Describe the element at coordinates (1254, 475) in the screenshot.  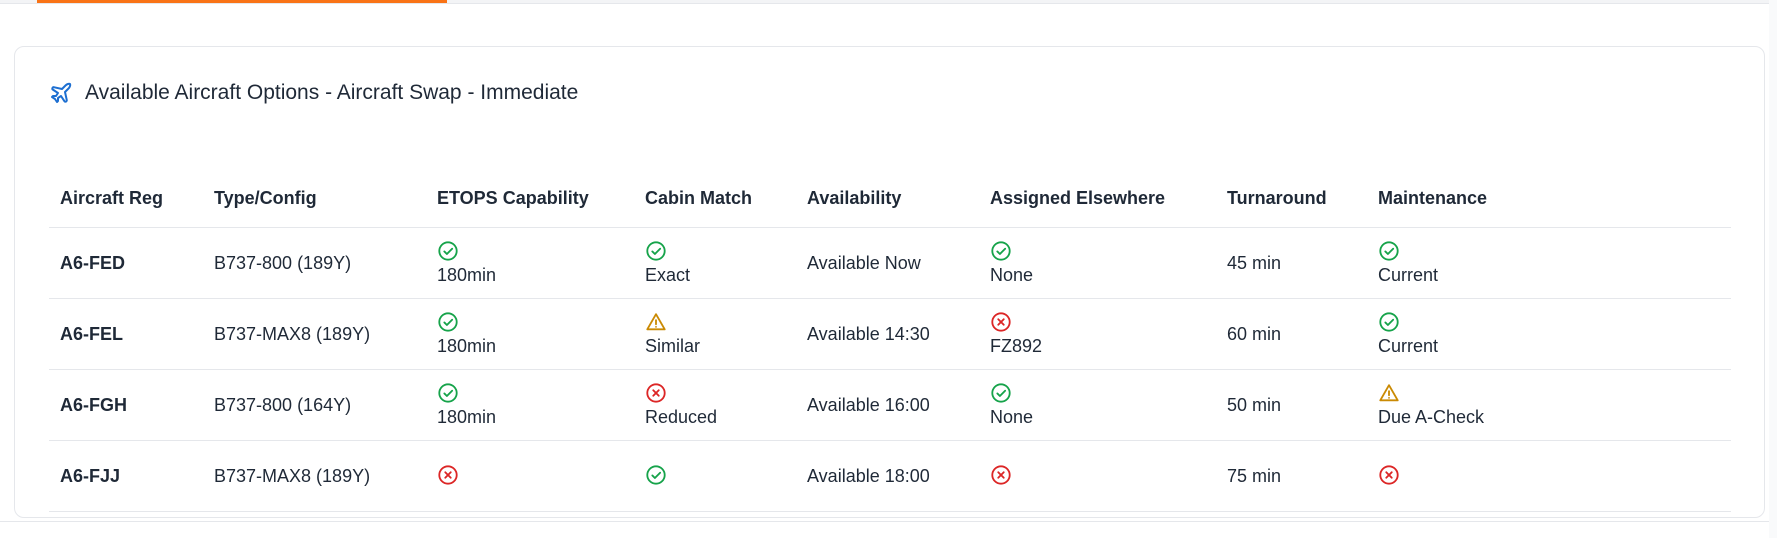
I see `turnaround-text: 75 min` at that location.